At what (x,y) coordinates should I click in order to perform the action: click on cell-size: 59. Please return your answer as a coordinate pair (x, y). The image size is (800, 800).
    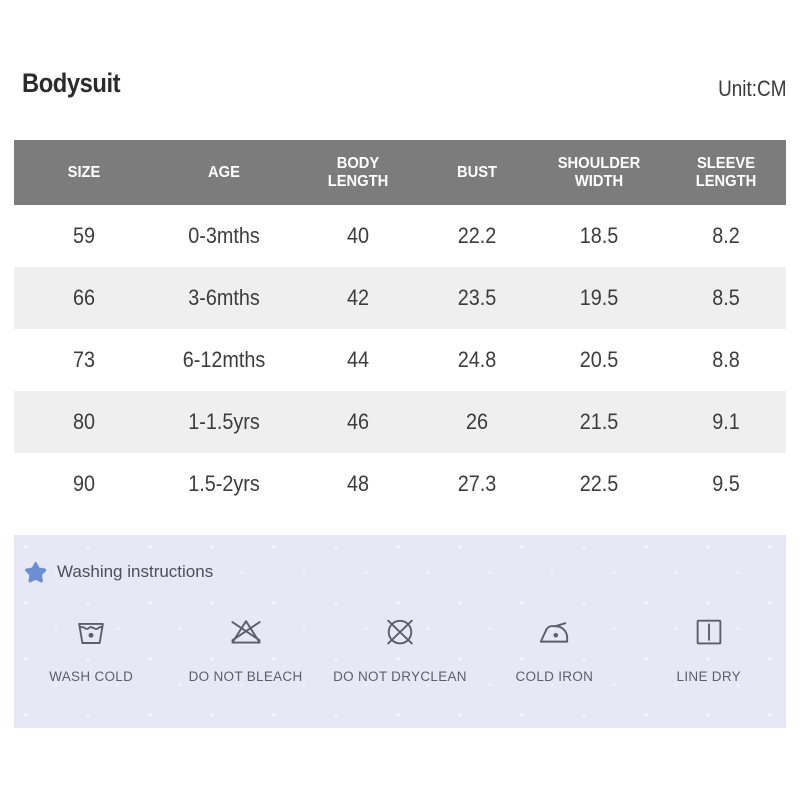
    Looking at the image, I should click on (84, 235).